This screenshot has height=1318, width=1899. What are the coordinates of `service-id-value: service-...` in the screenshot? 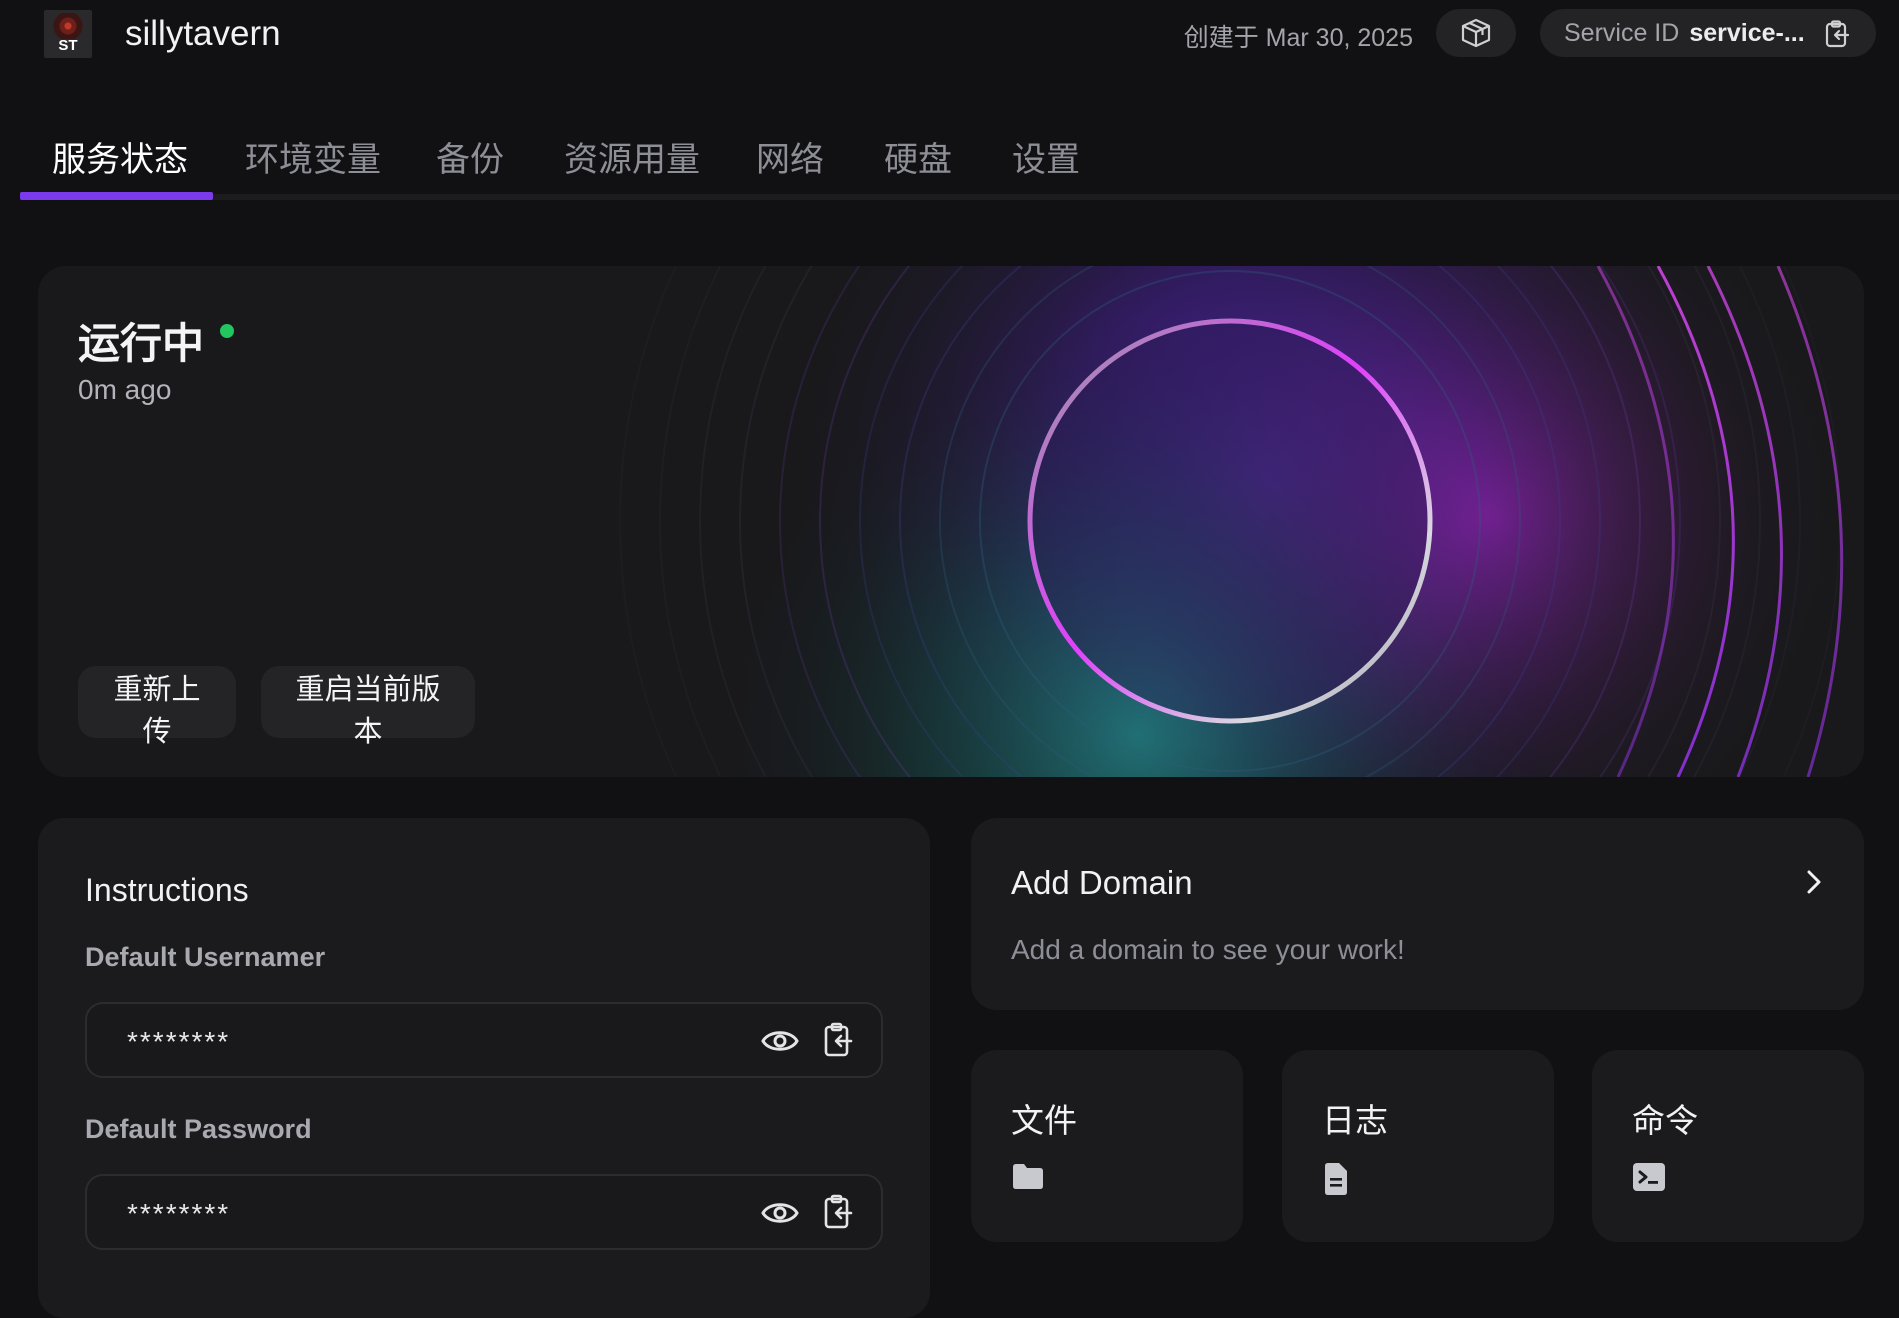 It's located at (1747, 32).